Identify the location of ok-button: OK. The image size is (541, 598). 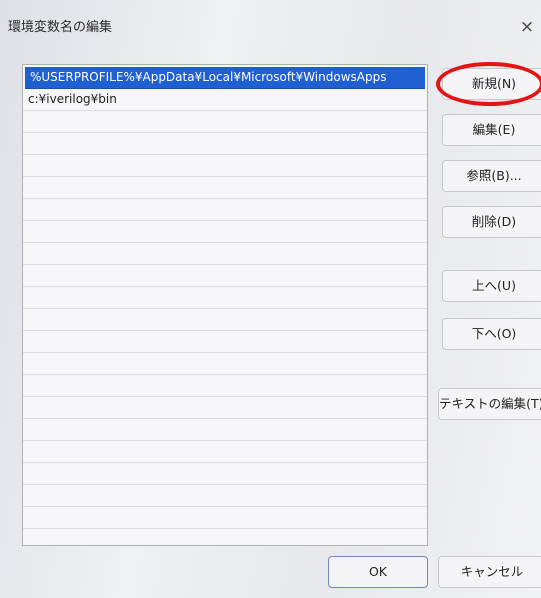
(378, 572).